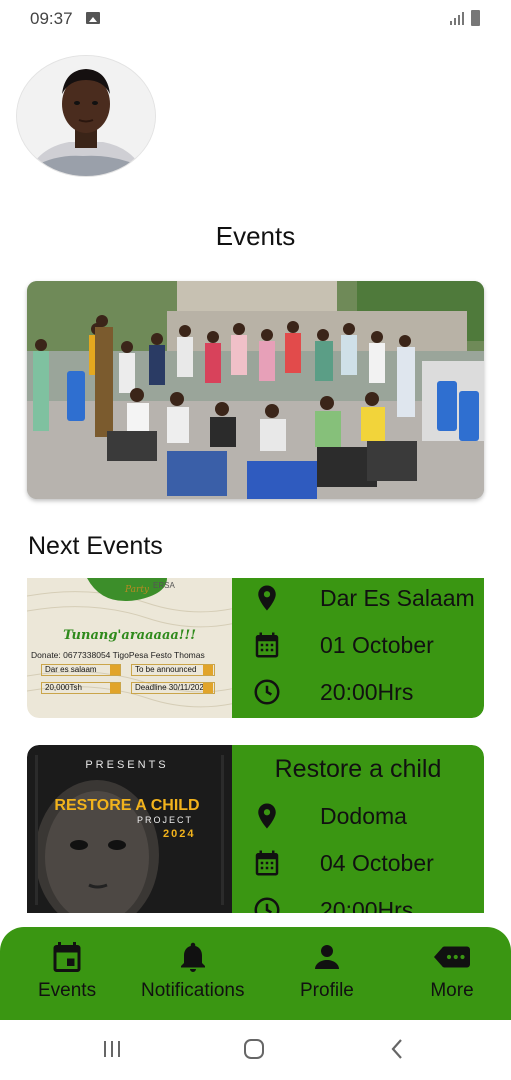 The height and width of the screenshot is (1080, 511). Describe the element at coordinates (327, 970) in the screenshot. I see `nav-item-profile: Profile` at that location.